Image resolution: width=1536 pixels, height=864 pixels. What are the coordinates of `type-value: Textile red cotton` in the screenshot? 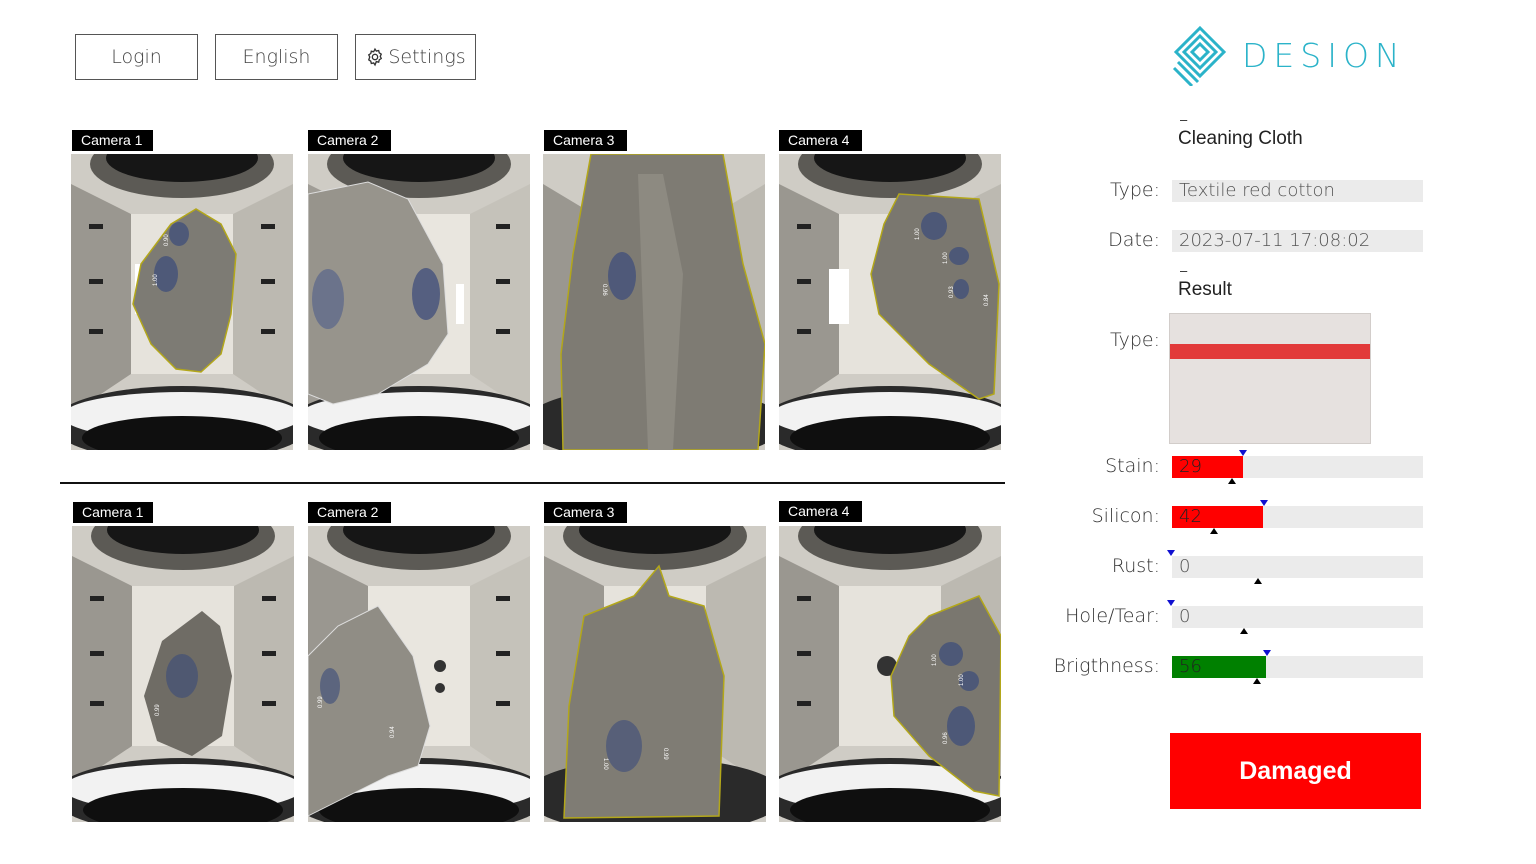 It's located at (1297, 191).